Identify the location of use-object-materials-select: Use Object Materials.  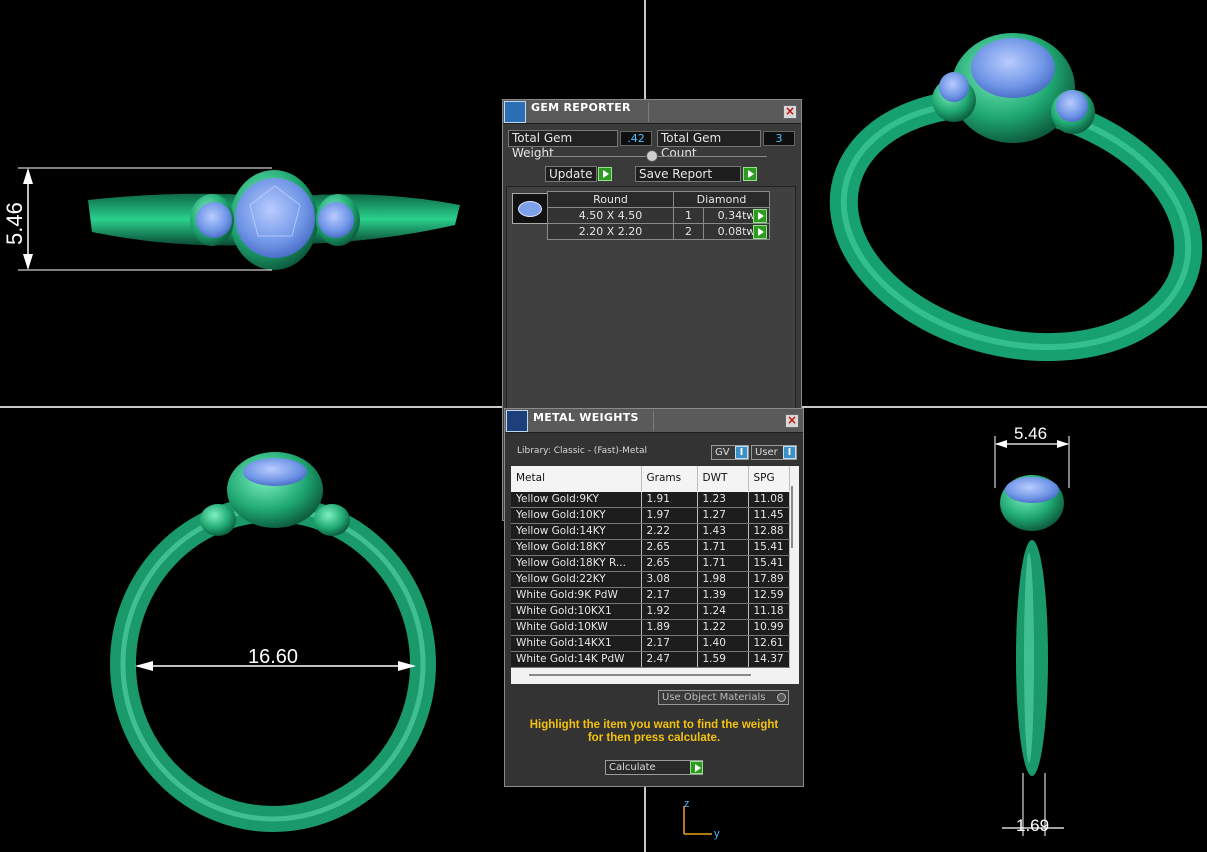
(723, 697).